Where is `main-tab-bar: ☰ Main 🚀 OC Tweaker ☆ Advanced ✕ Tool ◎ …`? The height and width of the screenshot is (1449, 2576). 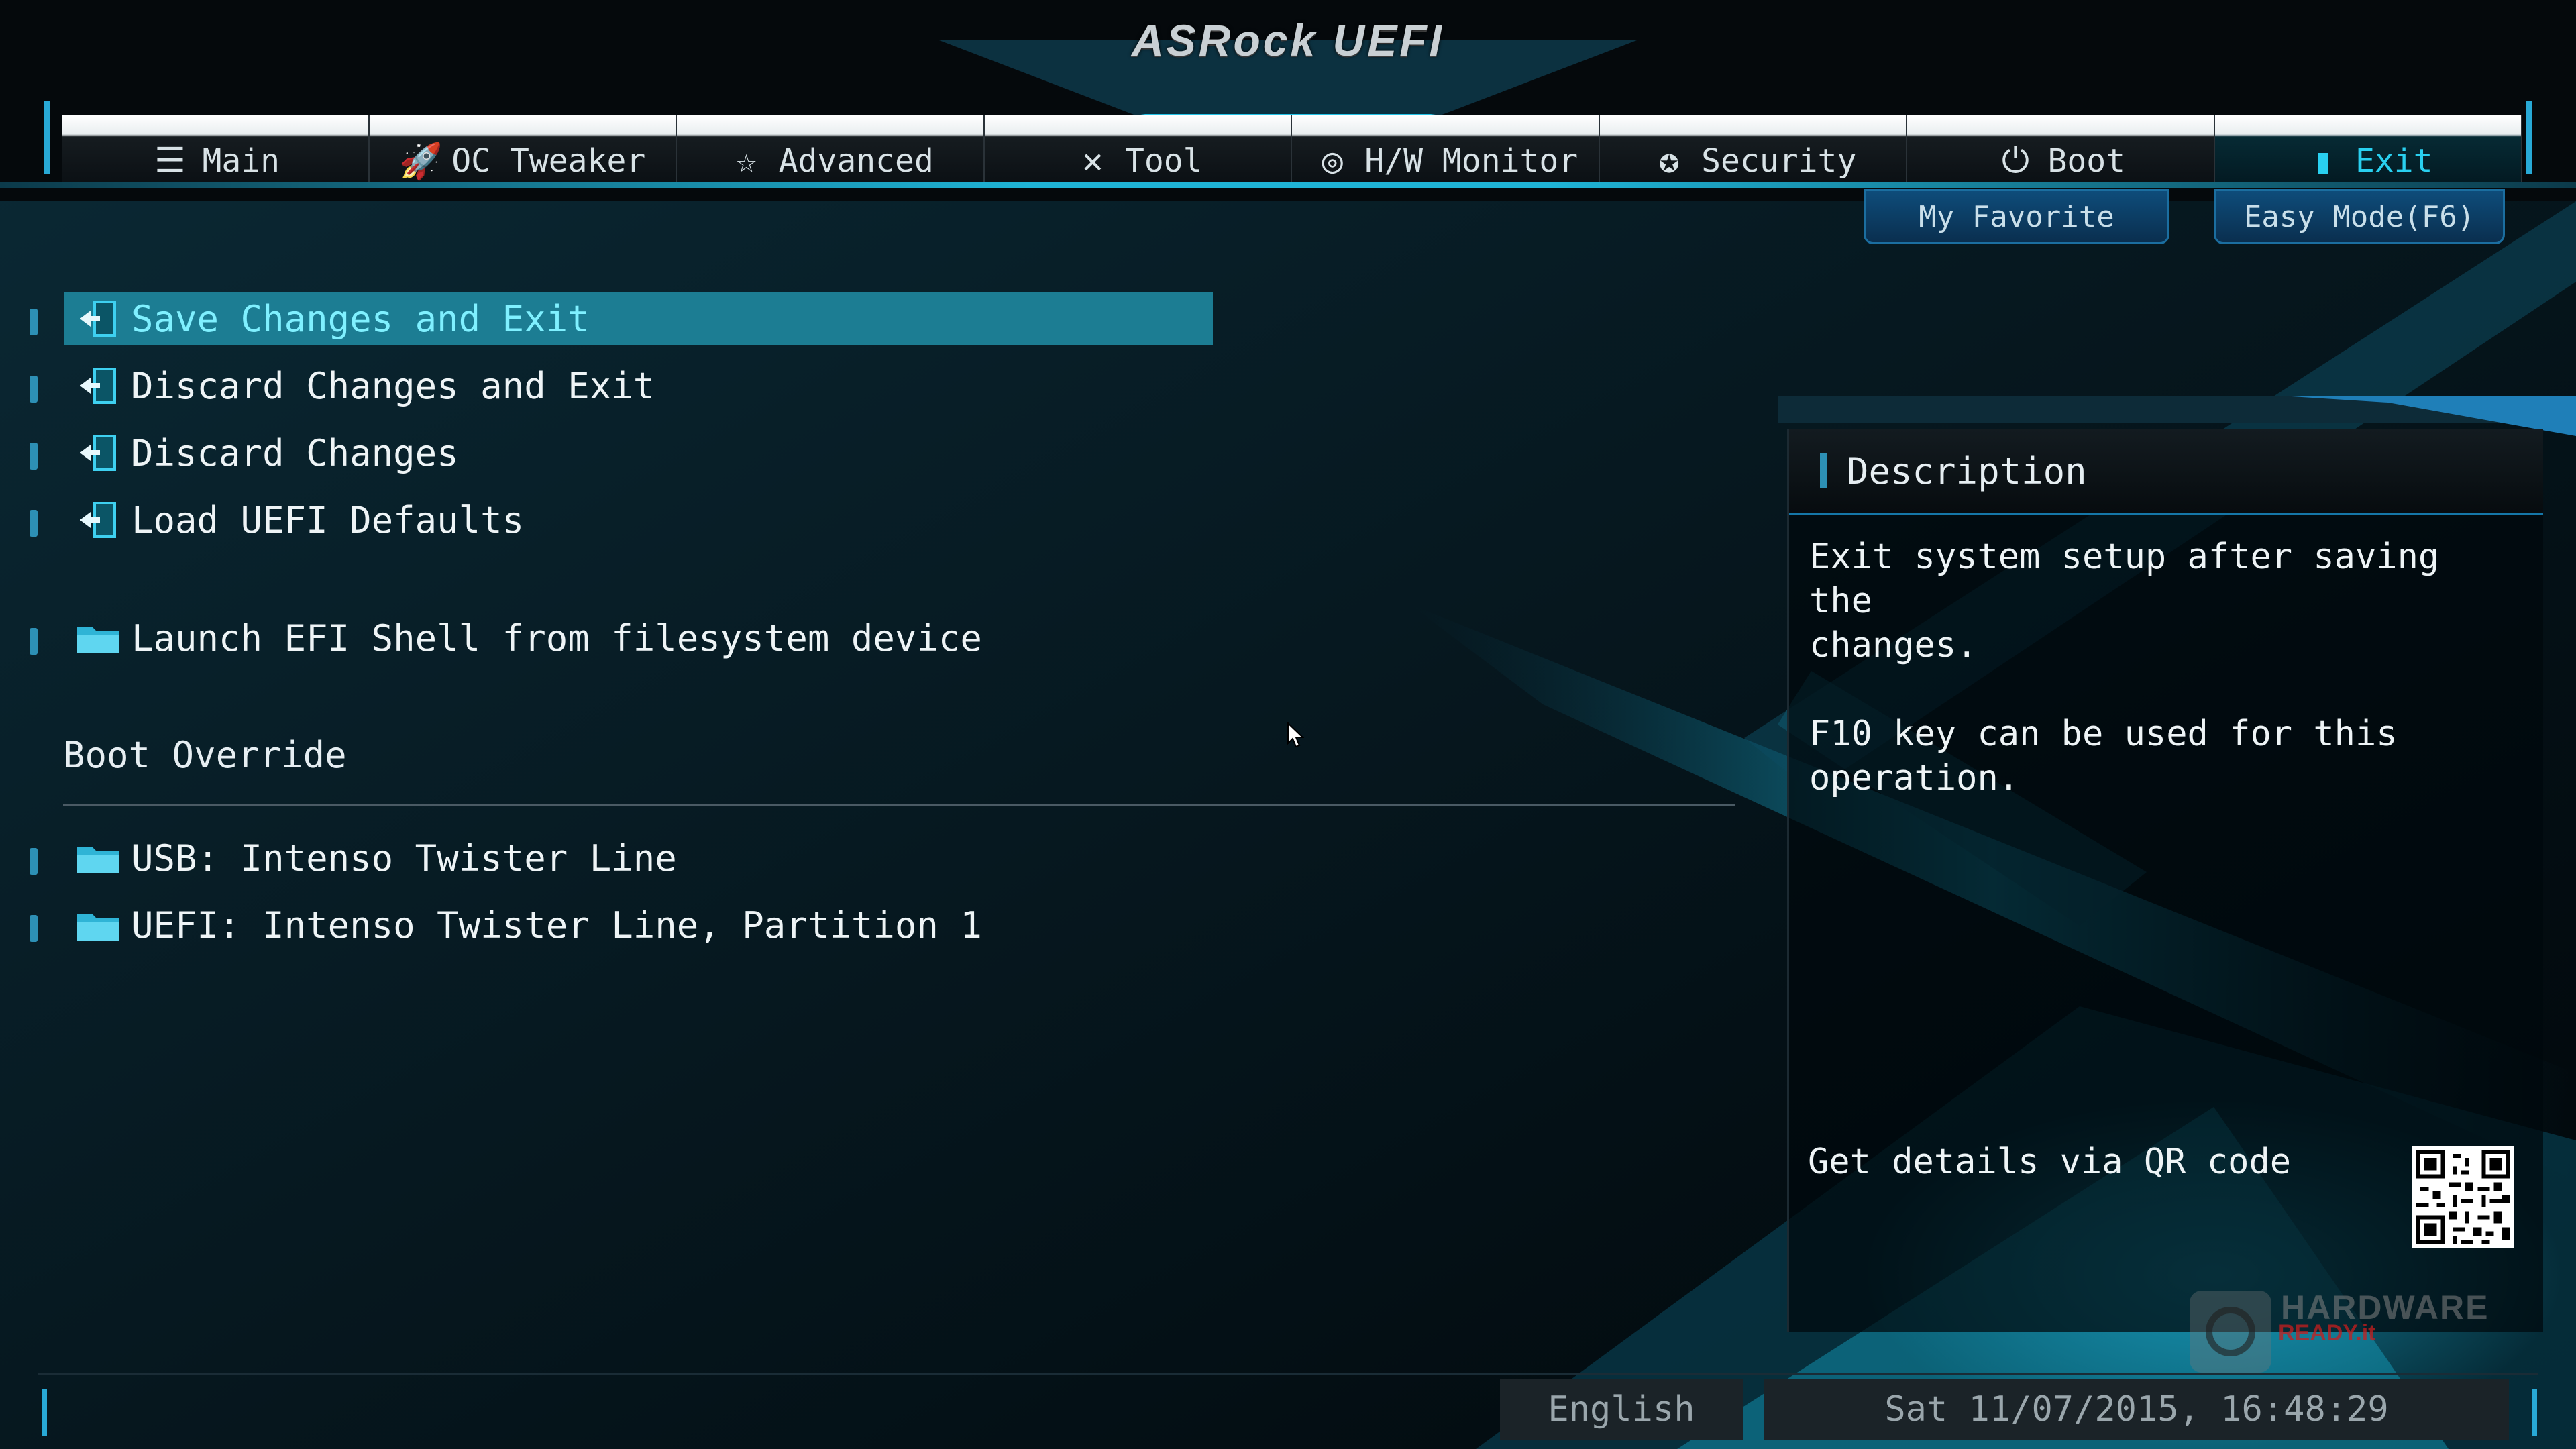
main-tab-bar: ☰ Main 🚀 OC Tweaker ☆ Advanced ✕ Tool ◎ … is located at coordinates (1292, 148).